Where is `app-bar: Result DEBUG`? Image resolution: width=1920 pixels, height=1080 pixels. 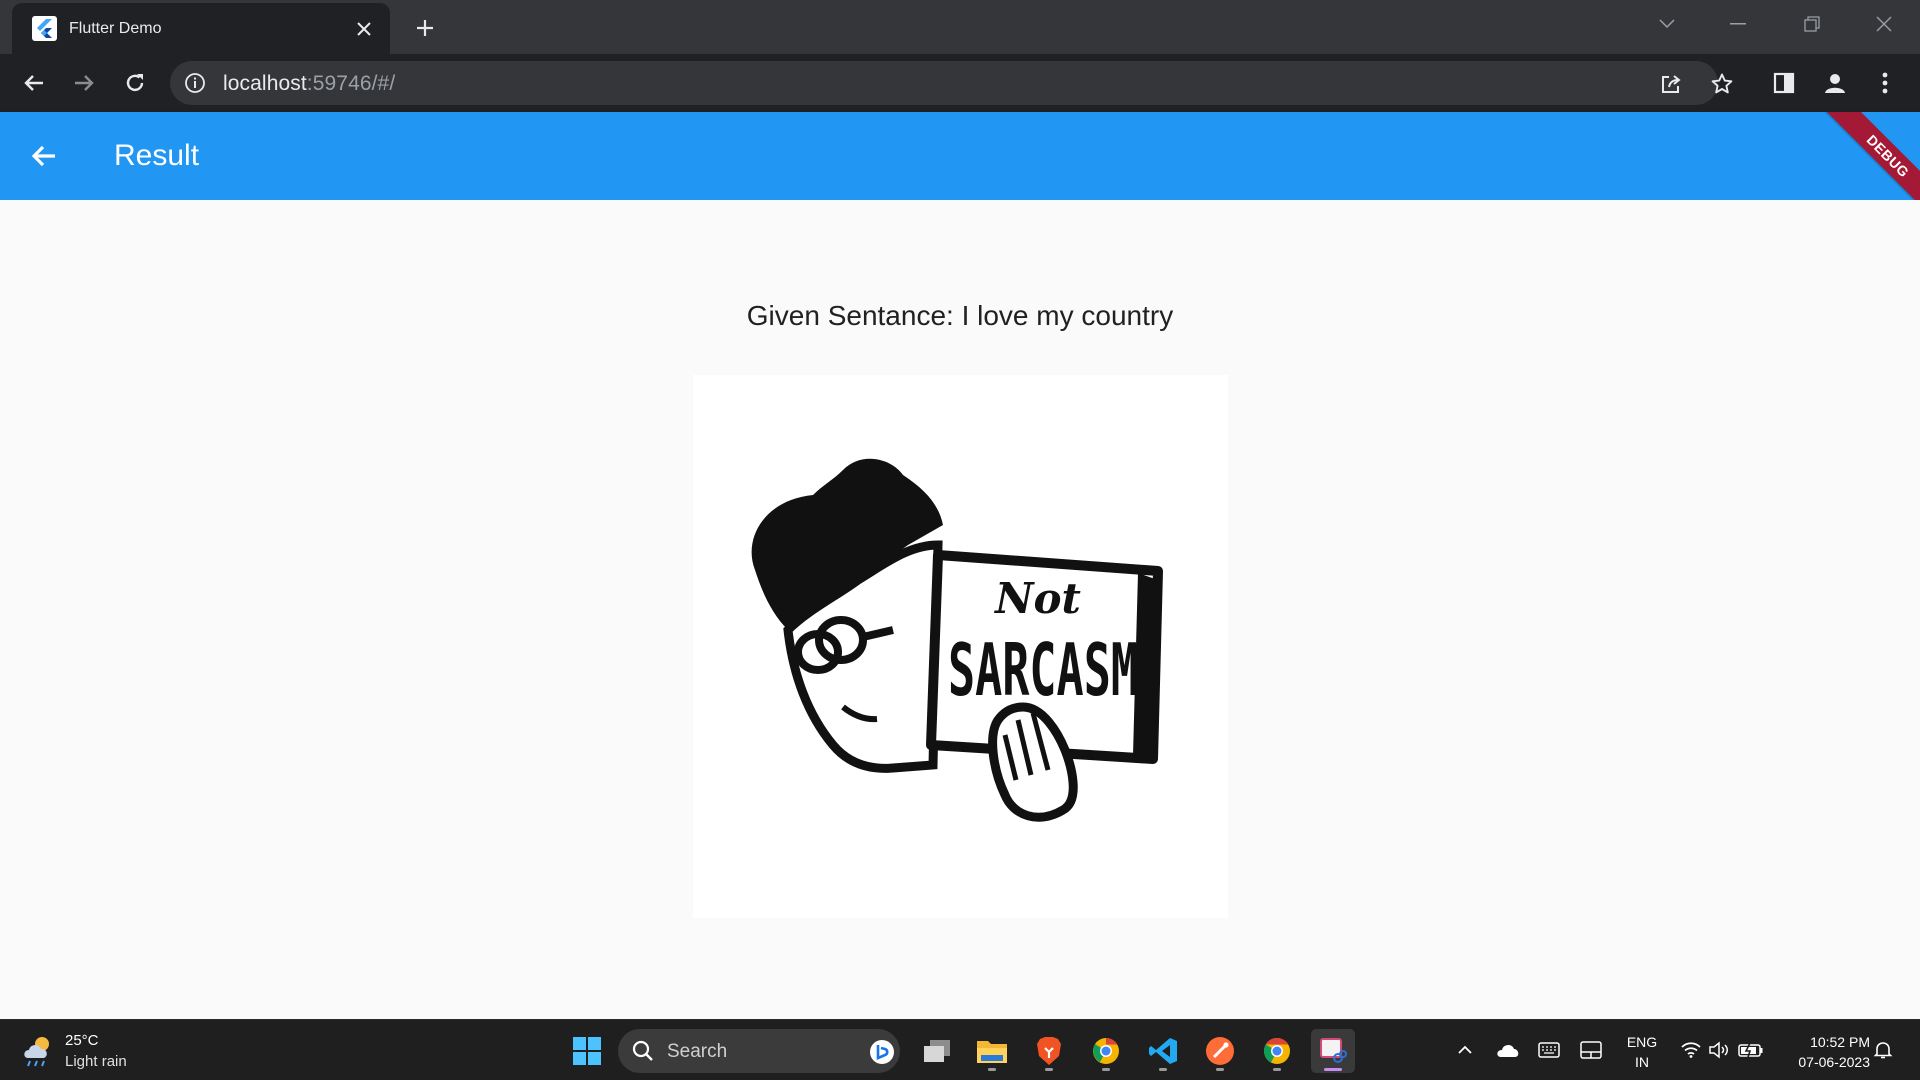 app-bar: Result DEBUG is located at coordinates (960, 156).